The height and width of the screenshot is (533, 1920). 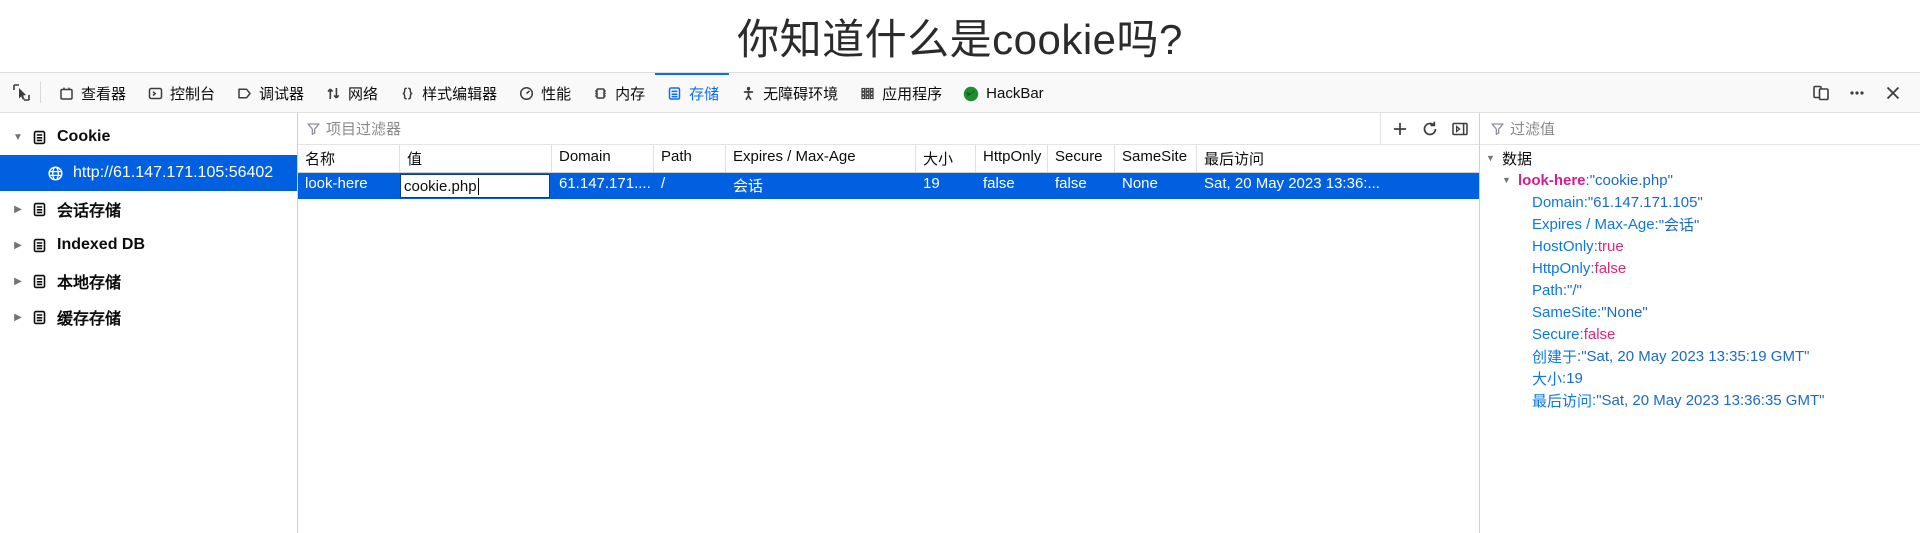 What do you see at coordinates (1574, 290) in the screenshot?
I see `details-prop-value: "/"` at bounding box center [1574, 290].